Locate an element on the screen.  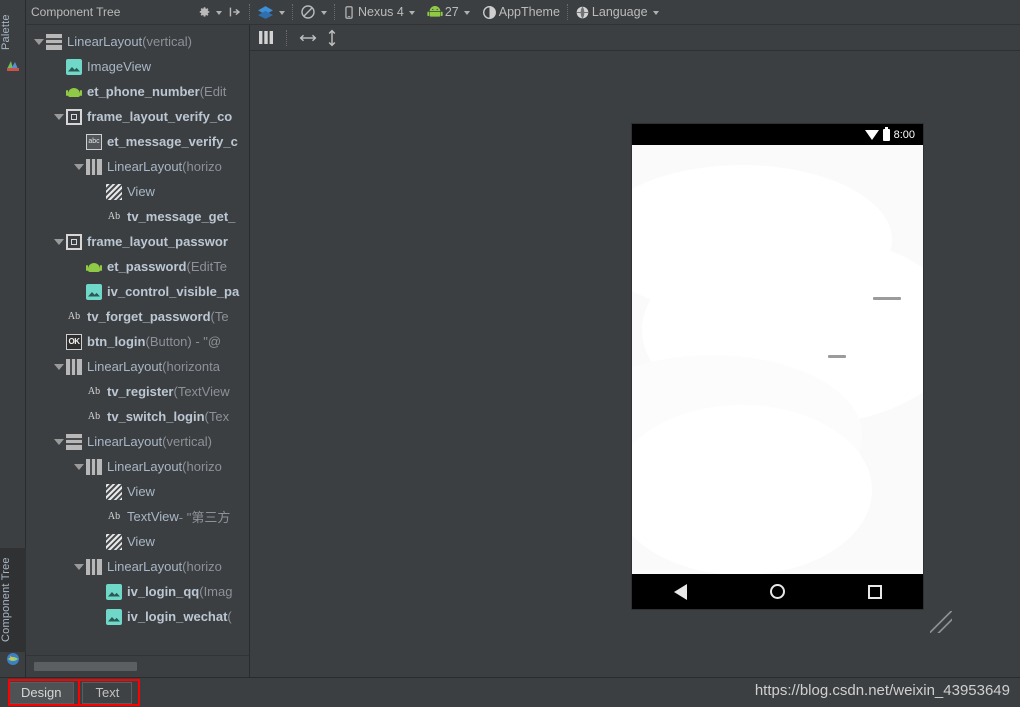
tree-item-type: (Imag is located at coordinates (216, 591).